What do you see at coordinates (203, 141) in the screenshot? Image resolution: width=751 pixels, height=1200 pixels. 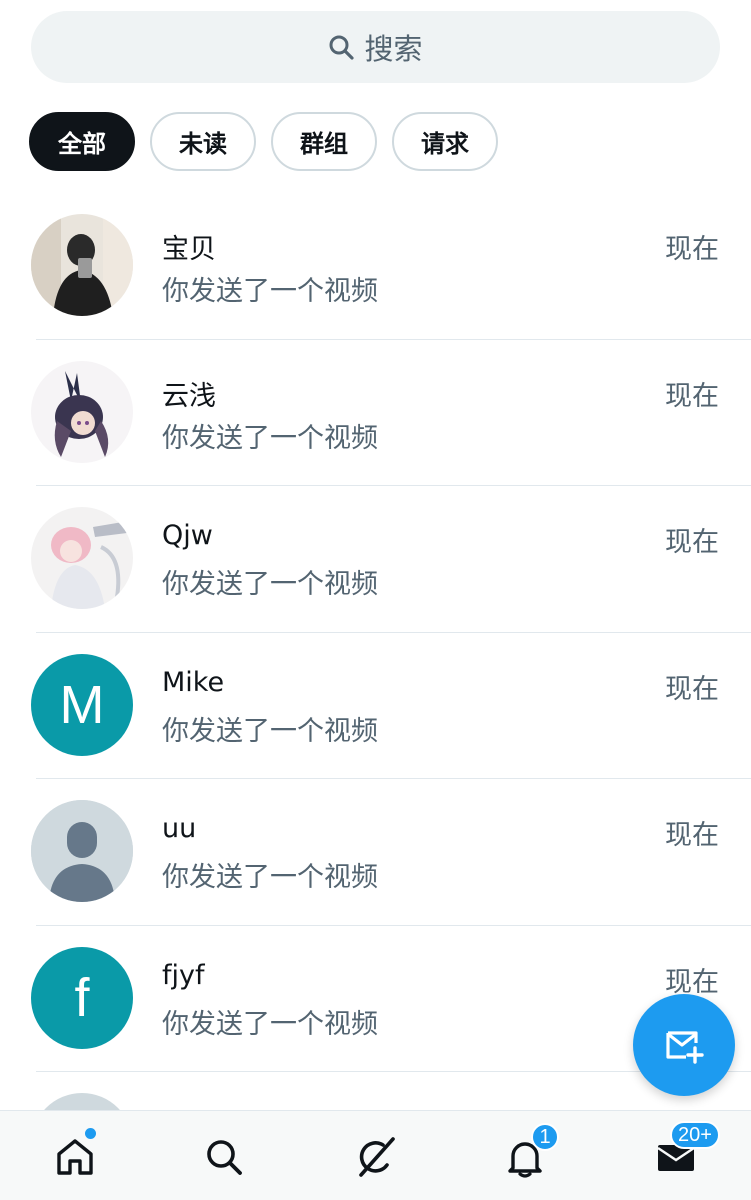 I see `filter-unread: 未读` at bounding box center [203, 141].